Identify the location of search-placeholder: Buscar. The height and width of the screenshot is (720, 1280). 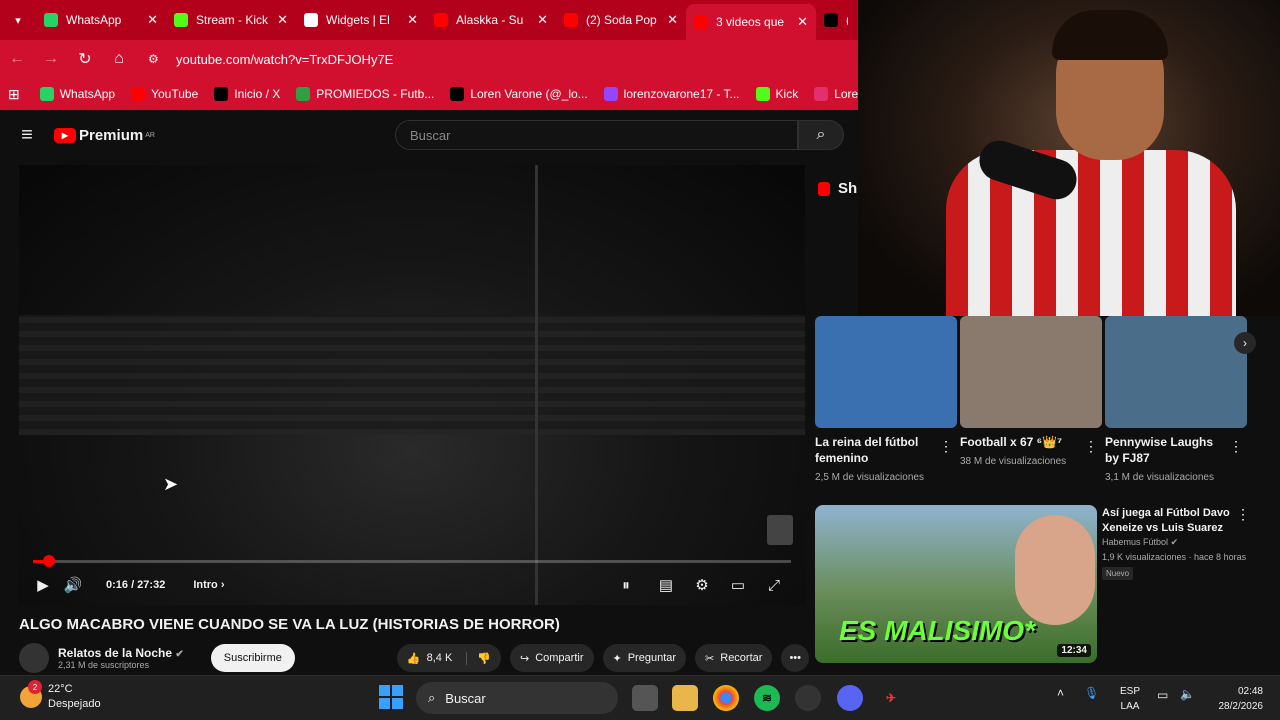
(430, 135).